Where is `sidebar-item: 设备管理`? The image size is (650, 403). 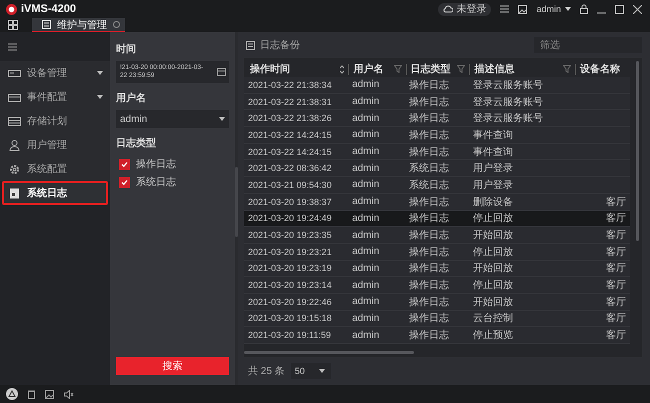
sidebar-item: 设备管理 is located at coordinates (55, 73).